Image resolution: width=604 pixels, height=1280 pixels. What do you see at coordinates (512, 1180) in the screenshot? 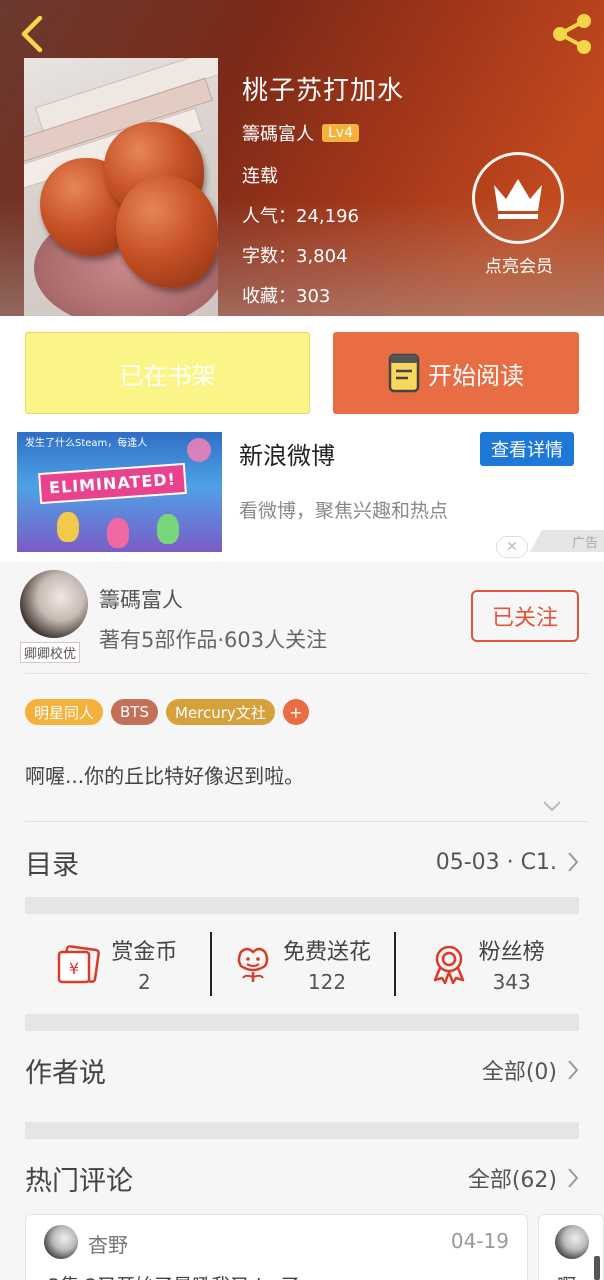
I see `hot-comments-all-label: 全部(62)` at bounding box center [512, 1180].